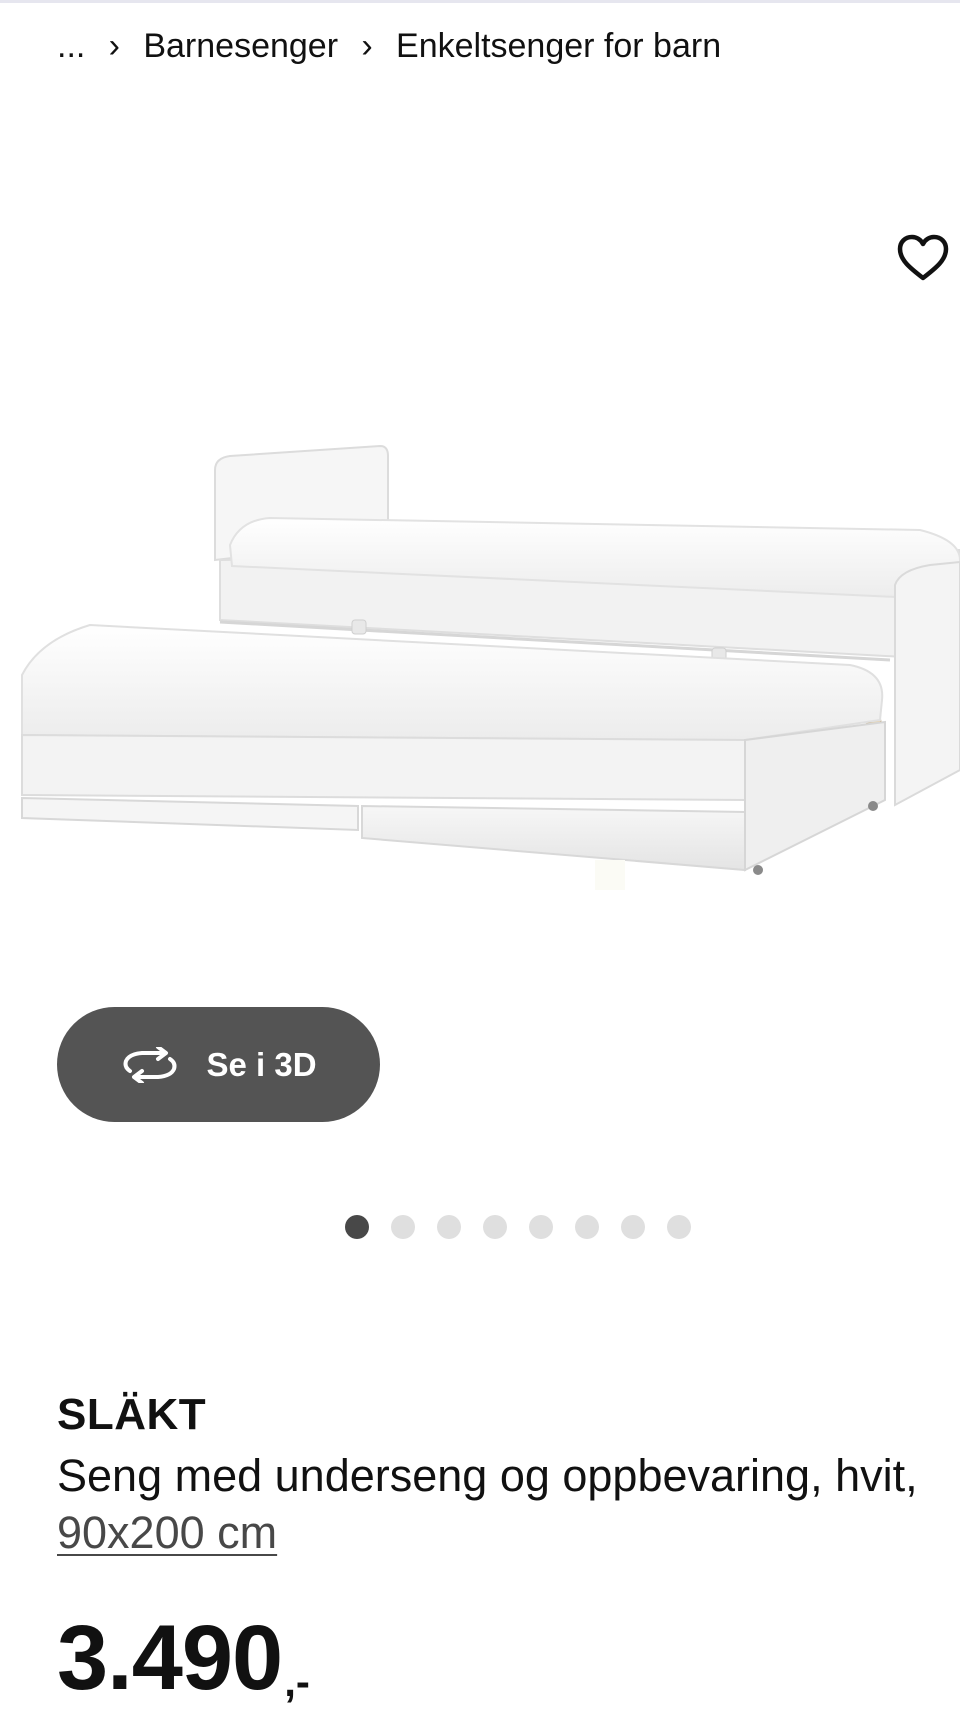 The width and height of the screenshot is (960, 1709). Describe the element at coordinates (240, 46) in the screenshot. I see `breadcrumb-item-barnesenger: Barnesenger` at that location.